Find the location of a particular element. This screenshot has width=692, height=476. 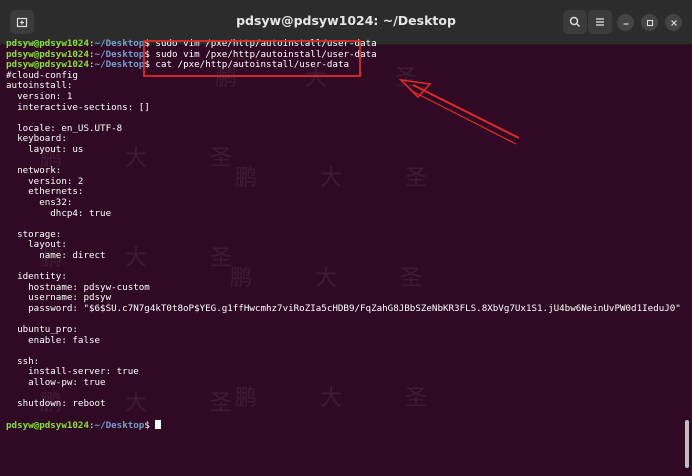

output-line: #cloud-config is located at coordinates (42, 75).